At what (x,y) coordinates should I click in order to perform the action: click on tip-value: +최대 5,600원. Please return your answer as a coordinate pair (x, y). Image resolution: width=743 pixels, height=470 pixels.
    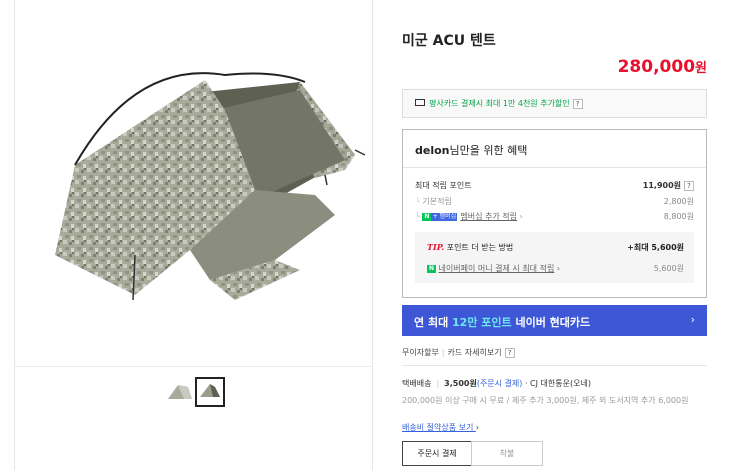
    Looking at the image, I should click on (655, 247).